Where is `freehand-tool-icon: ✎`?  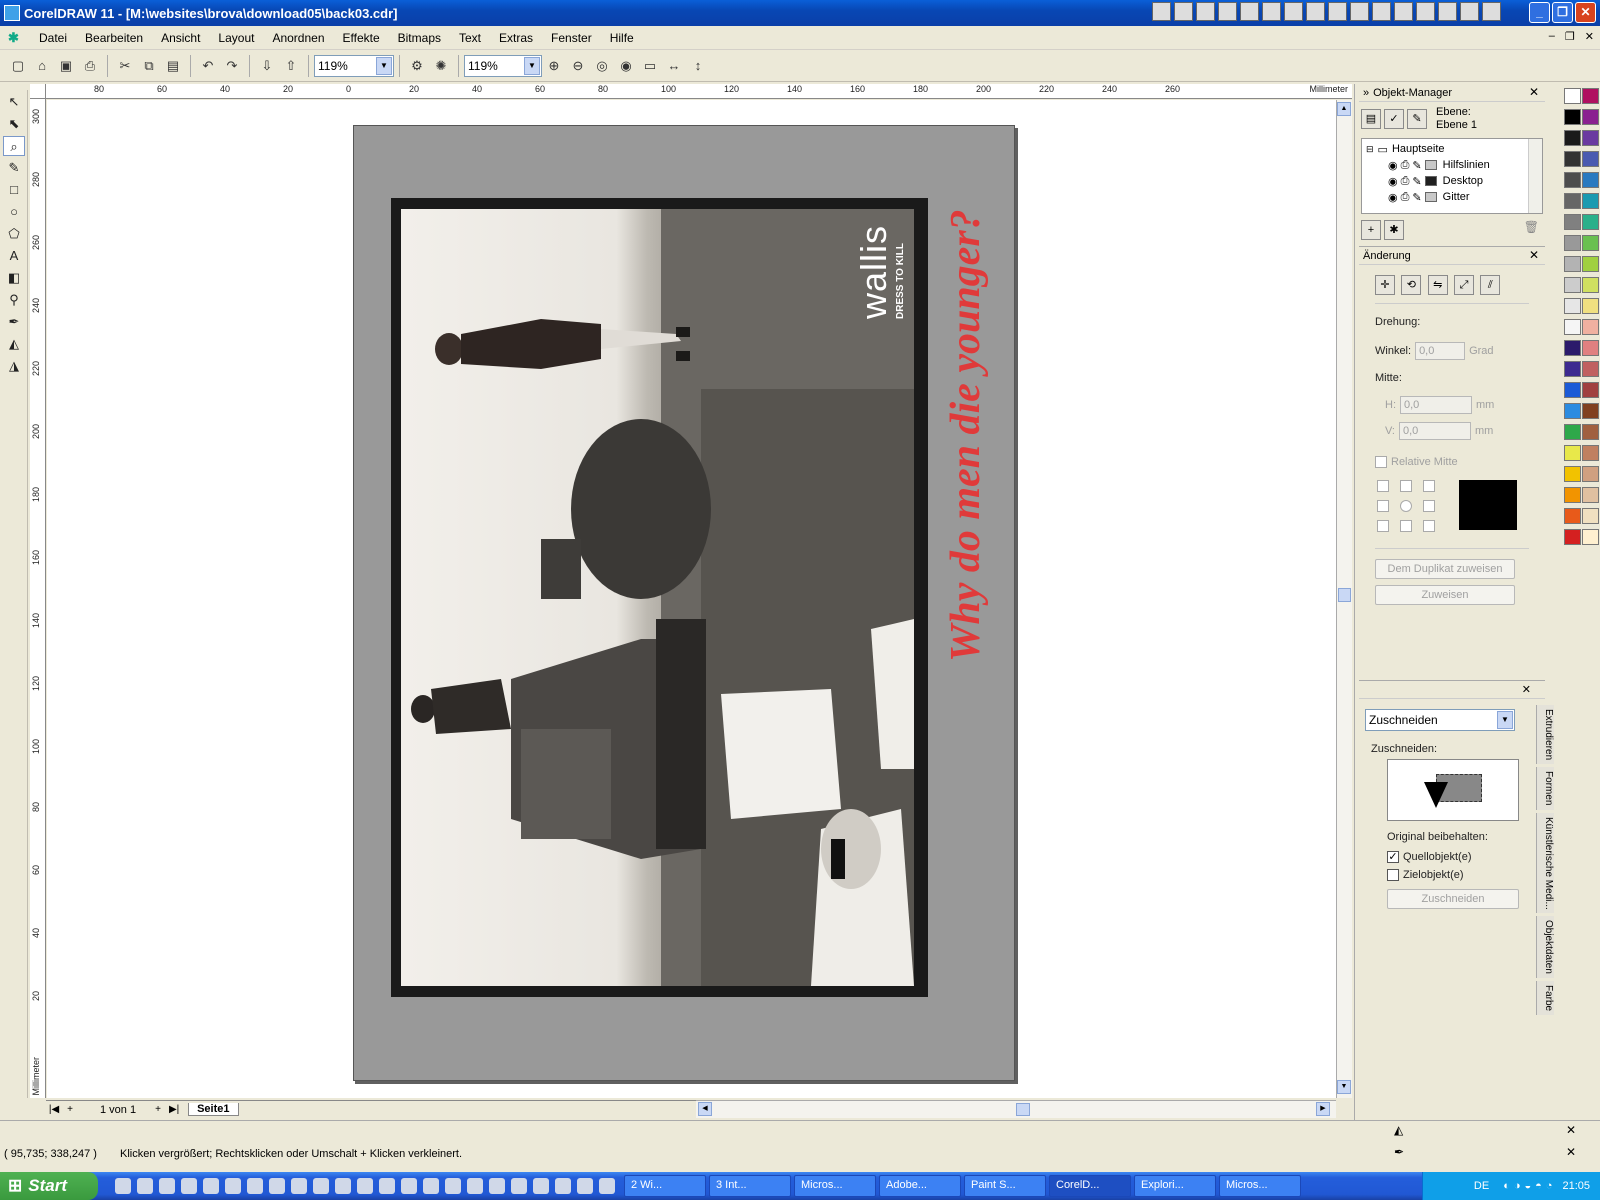 freehand-tool-icon: ✎ is located at coordinates (14, 168).